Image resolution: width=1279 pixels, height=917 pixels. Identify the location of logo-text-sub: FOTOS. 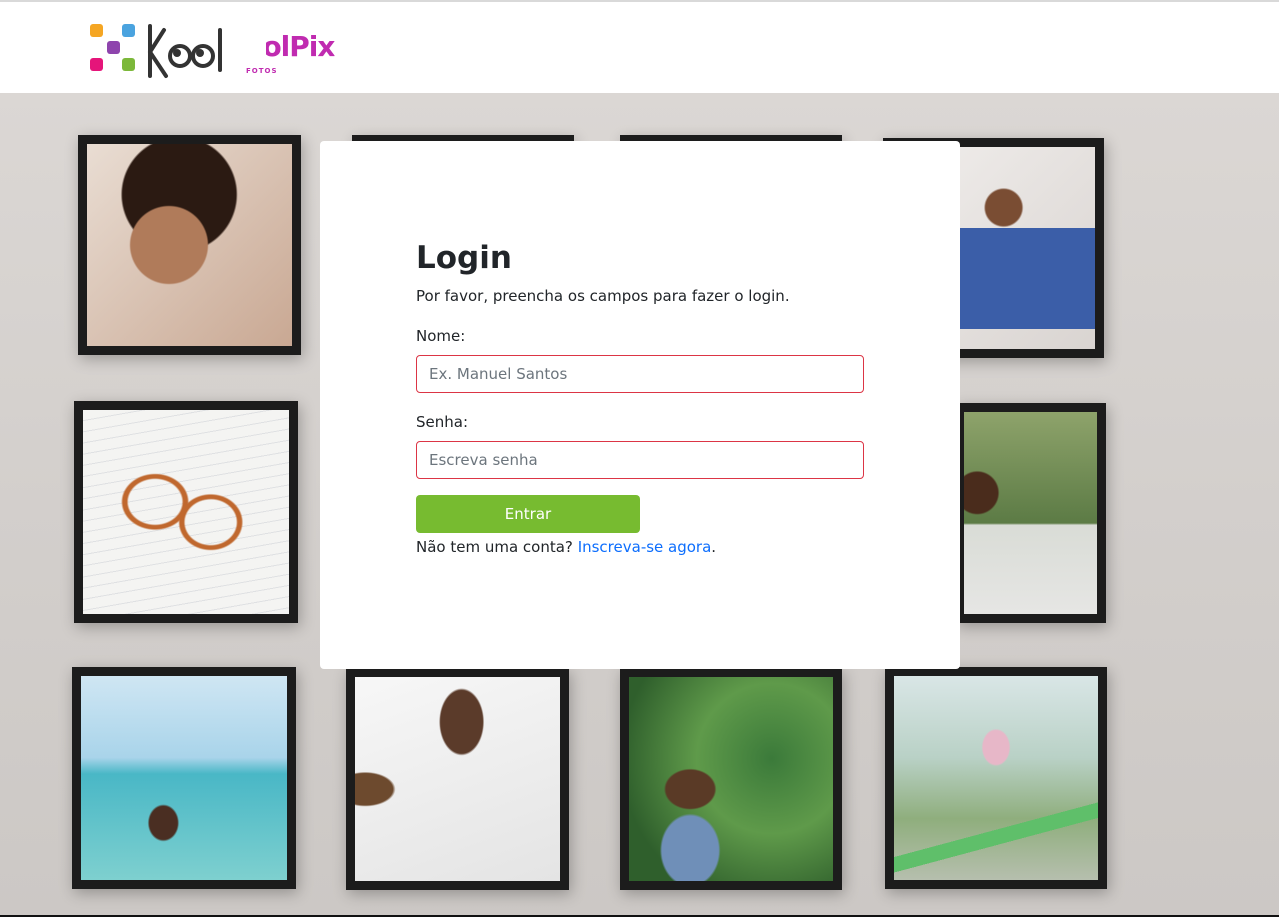
(262, 71).